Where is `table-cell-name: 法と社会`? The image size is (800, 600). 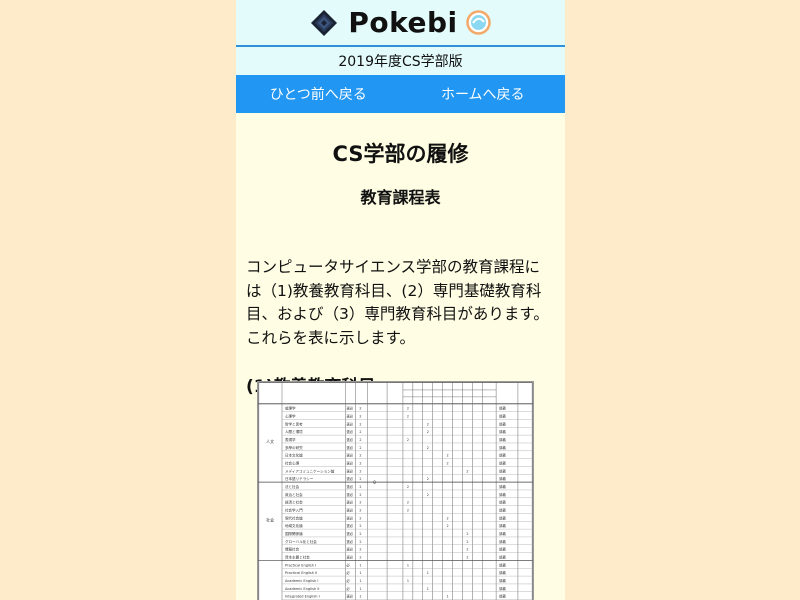
table-cell-name: 法と社会 is located at coordinates (292, 486).